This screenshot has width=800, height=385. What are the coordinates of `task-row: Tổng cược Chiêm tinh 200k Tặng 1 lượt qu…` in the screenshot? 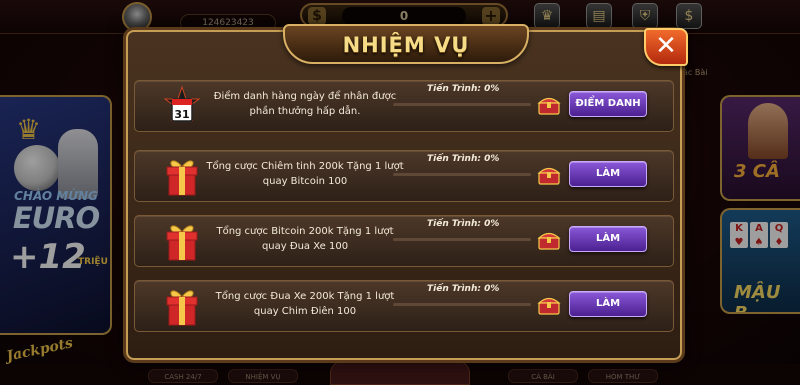 It's located at (404, 176).